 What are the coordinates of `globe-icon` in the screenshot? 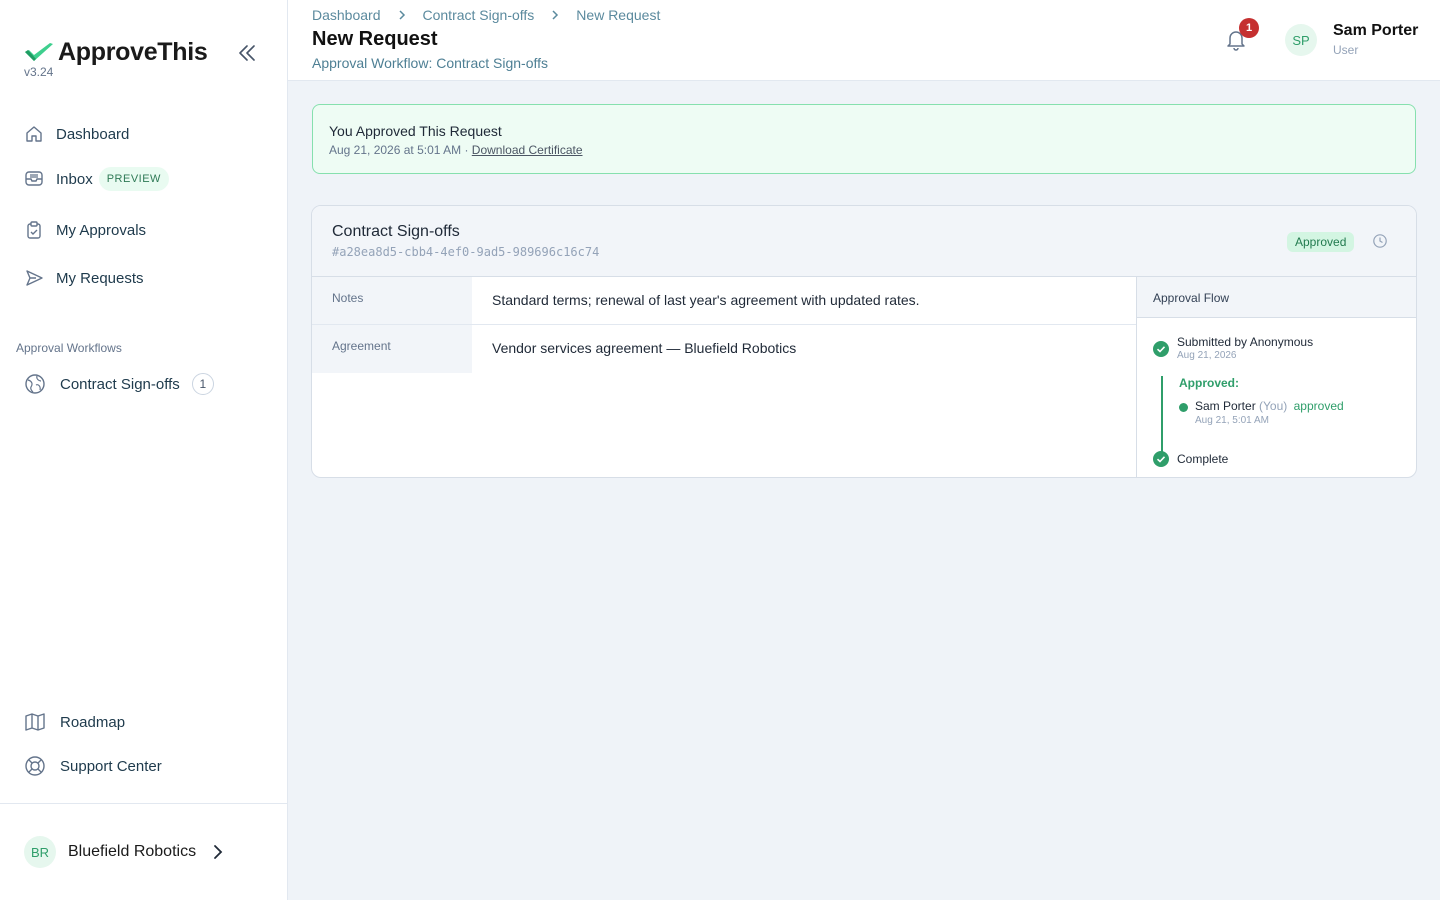 It's located at (35, 384).